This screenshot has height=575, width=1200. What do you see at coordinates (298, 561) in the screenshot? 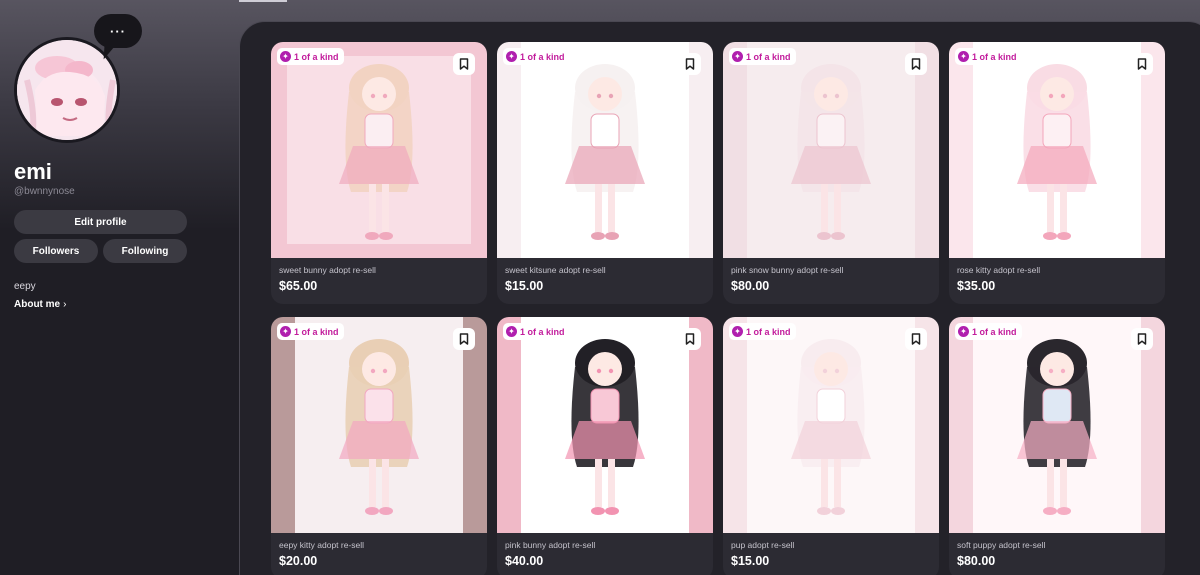
I see `listing-price: $20.00` at bounding box center [298, 561].